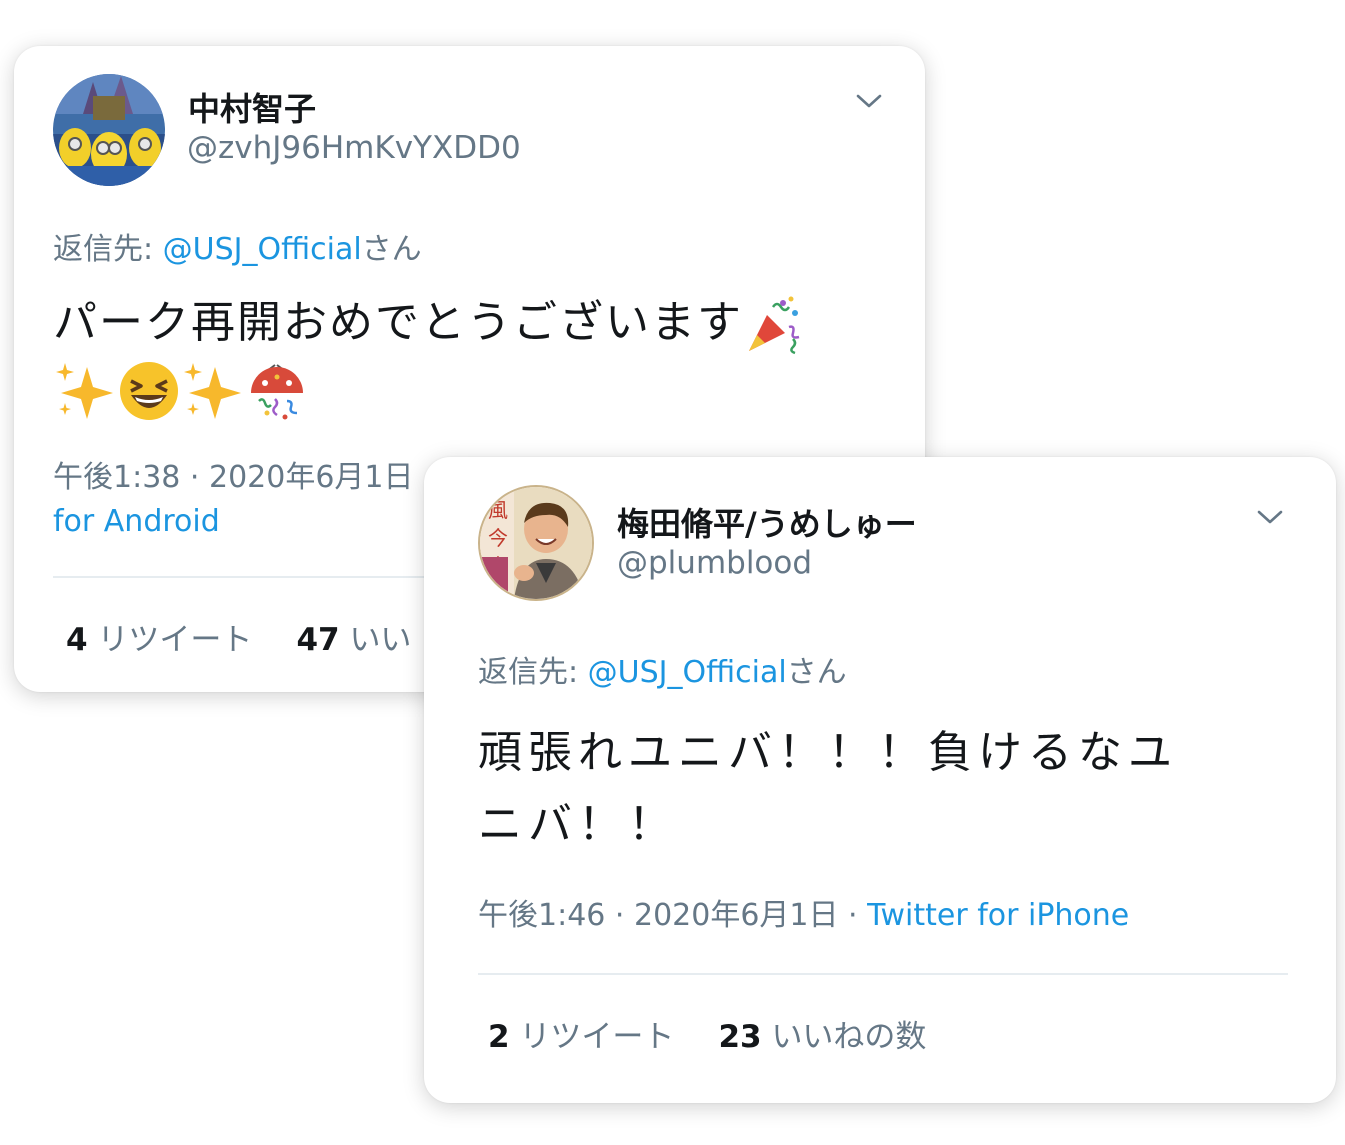  Describe the element at coordinates (767, 522) in the screenshot. I see `display-name: 梅田脩平/うめしゅー` at that location.